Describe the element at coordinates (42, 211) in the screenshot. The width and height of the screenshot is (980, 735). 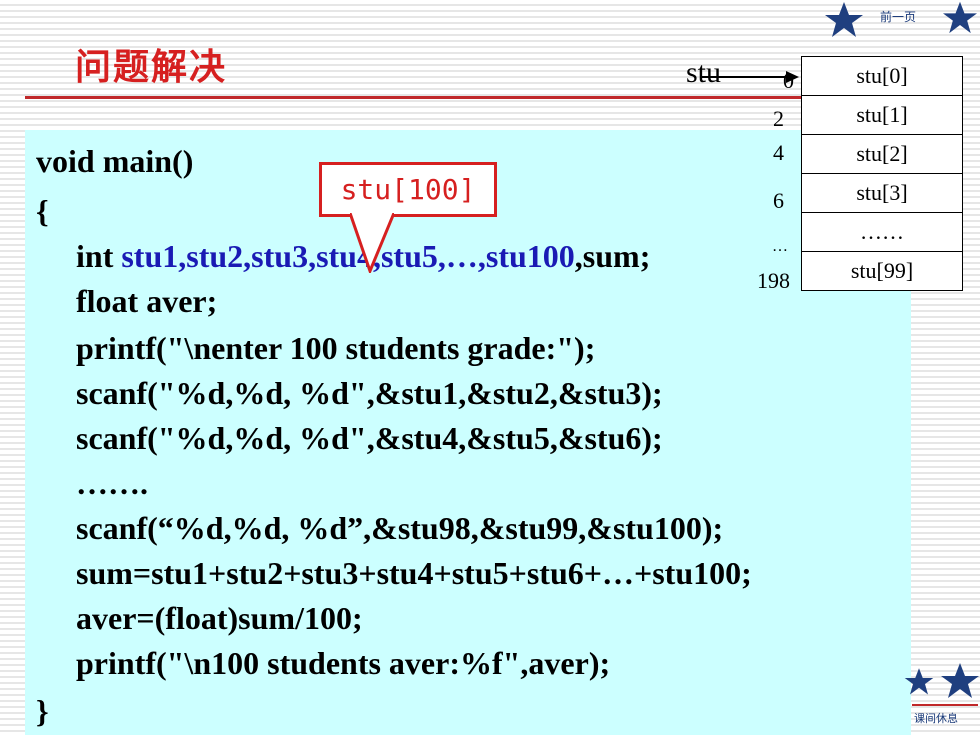
I see `code-line: {` at that location.